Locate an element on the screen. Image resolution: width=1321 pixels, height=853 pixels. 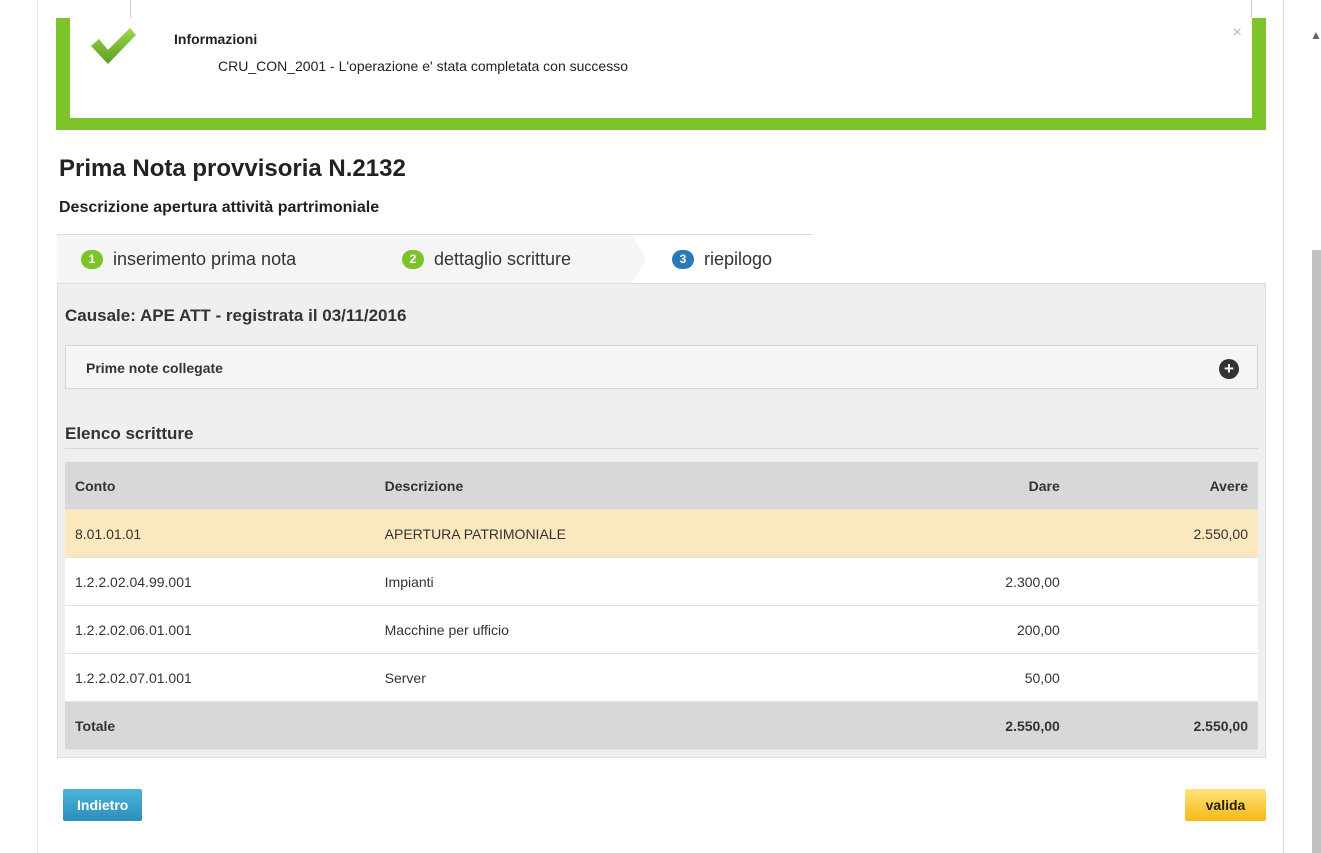
totals-avere: 2.550,00 is located at coordinates (1163, 725).